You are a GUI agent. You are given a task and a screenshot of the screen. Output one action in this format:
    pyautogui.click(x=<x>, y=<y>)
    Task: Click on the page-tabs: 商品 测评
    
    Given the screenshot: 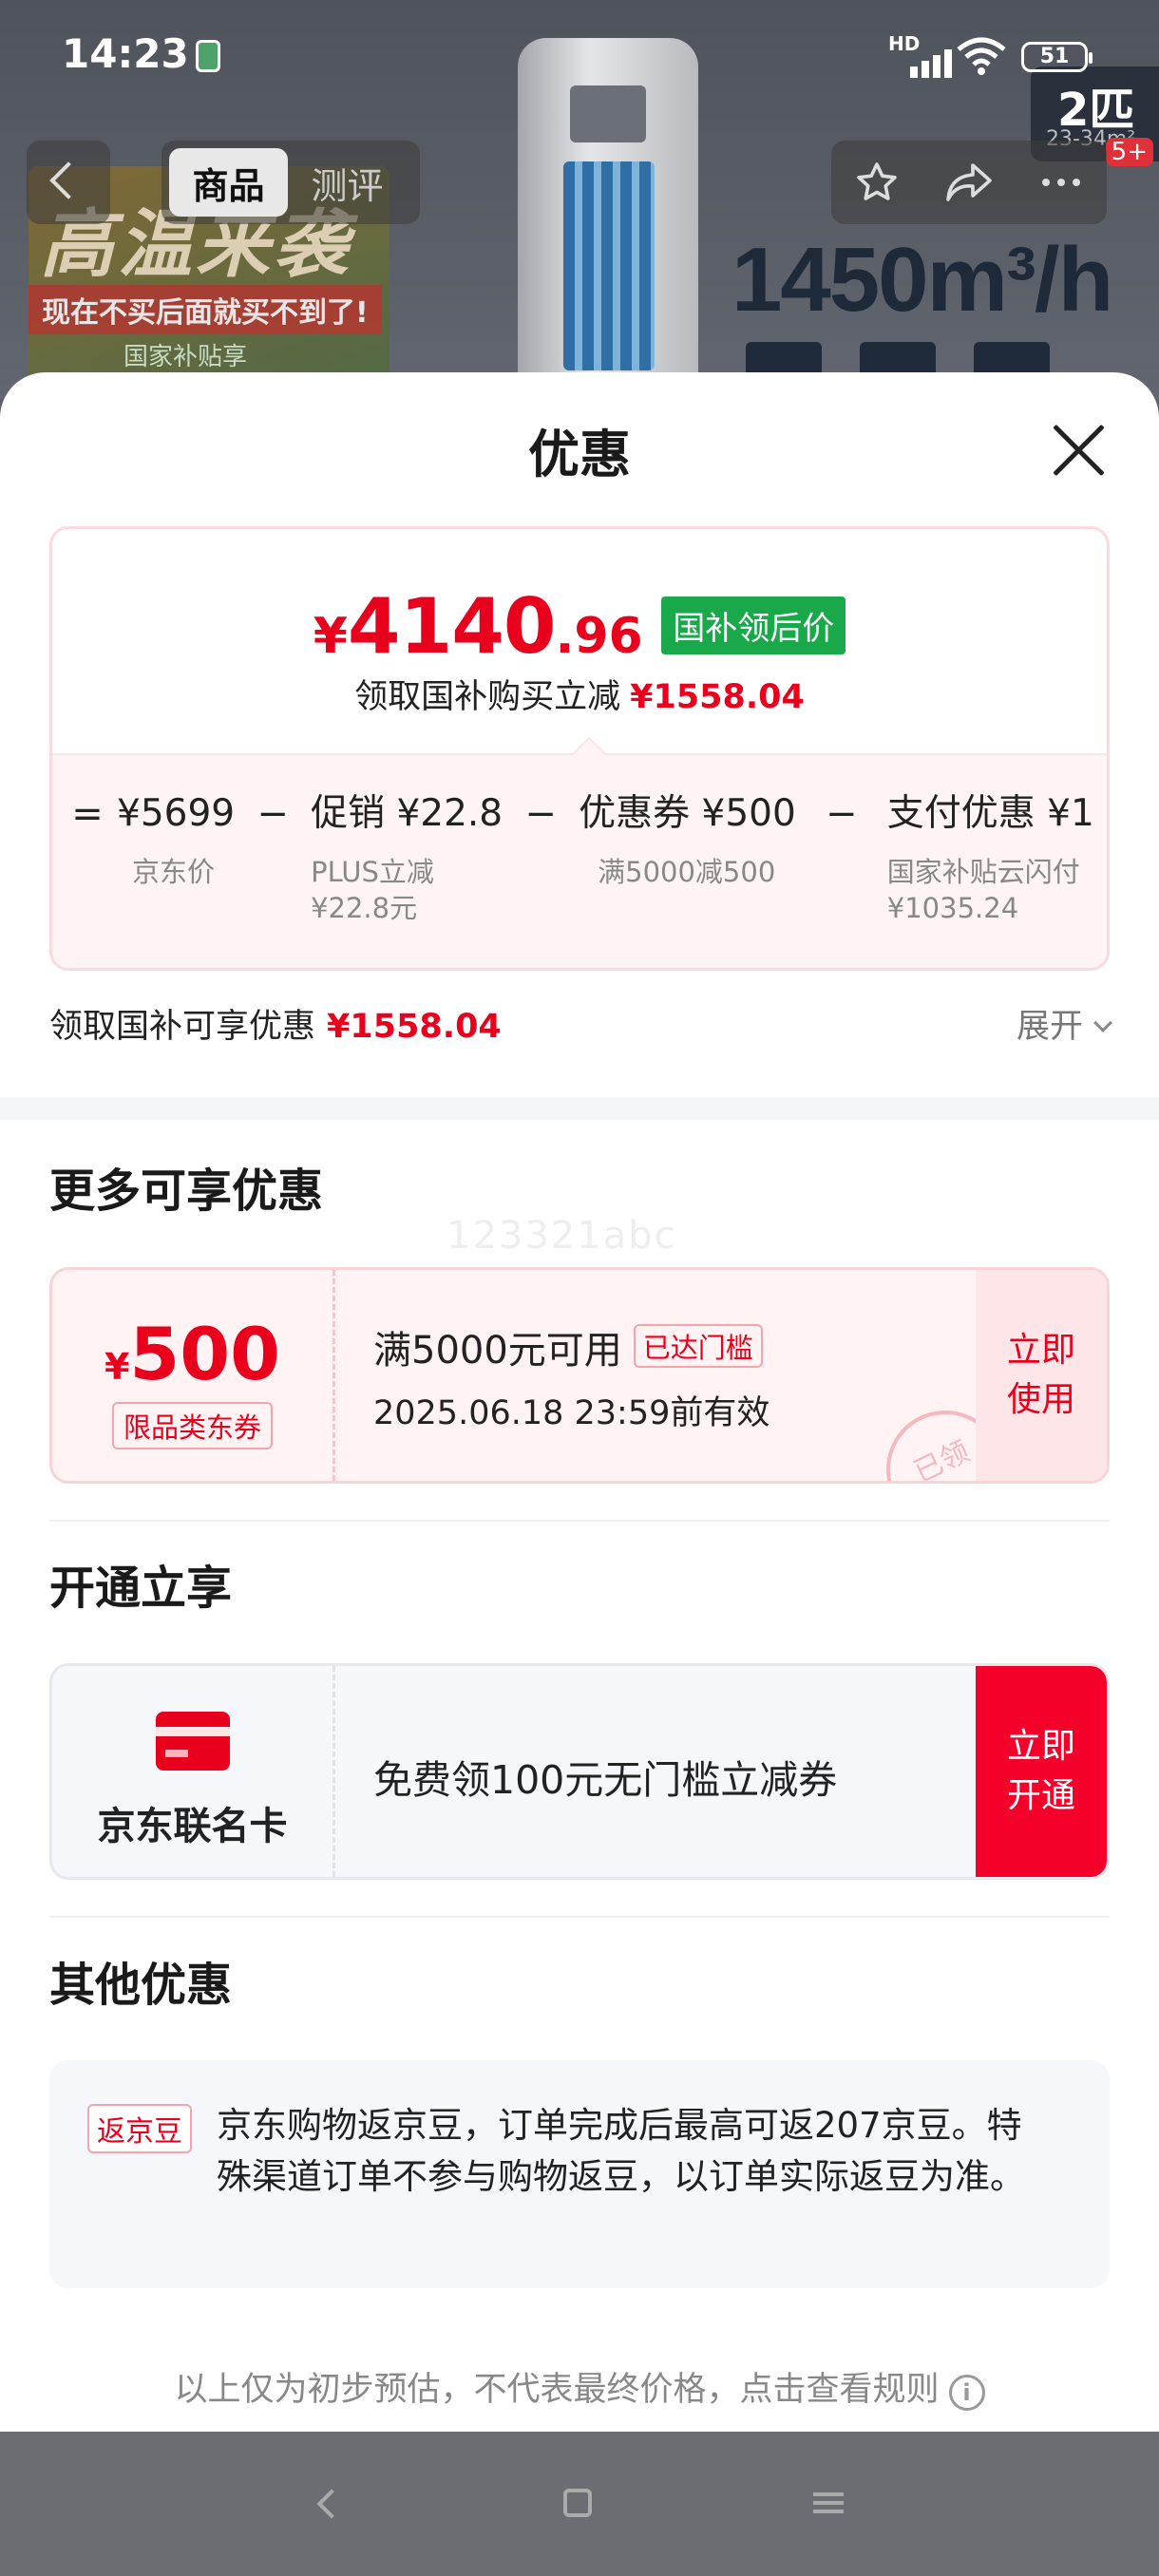 What is the action you would take?
    pyautogui.click(x=291, y=182)
    